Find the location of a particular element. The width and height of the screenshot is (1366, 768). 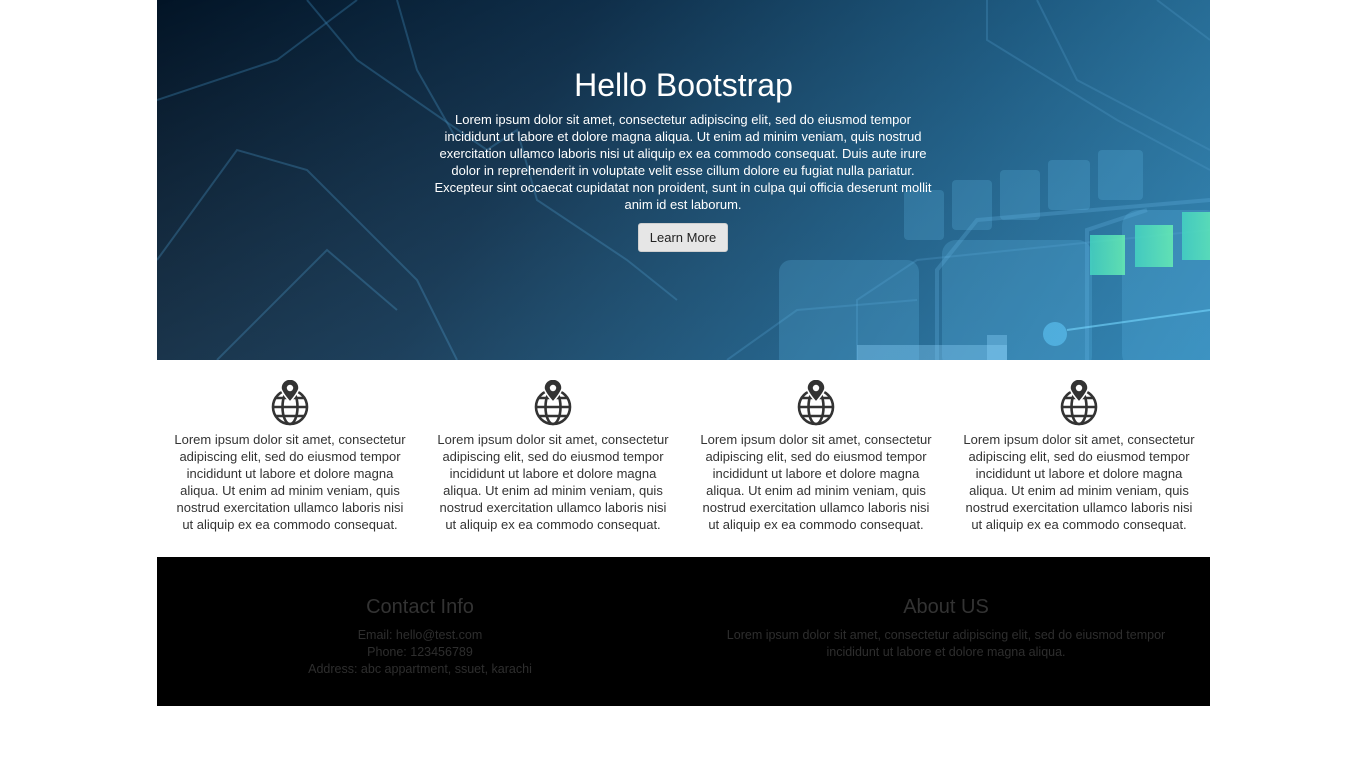

contact-address: Address: abc appartment, ssuet, karachi is located at coordinates (420, 669).